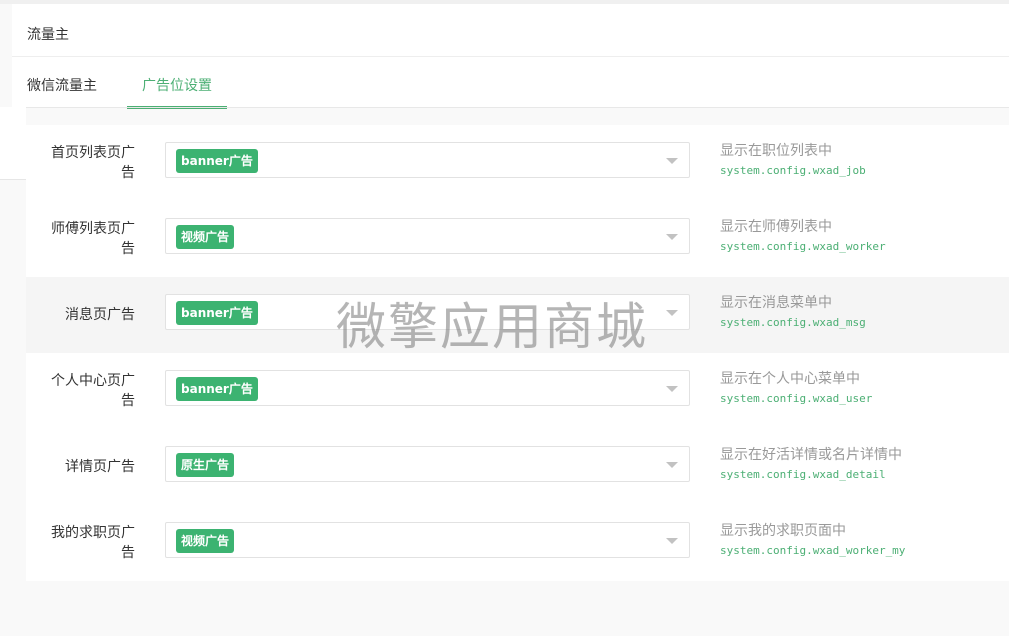 The image size is (1009, 636). Describe the element at coordinates (205, 465) in the screenshot. I see `selected-tag: 原生广告` at that location.